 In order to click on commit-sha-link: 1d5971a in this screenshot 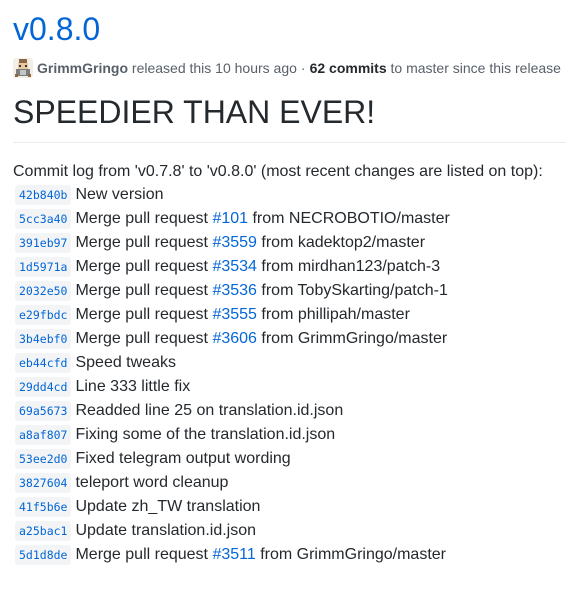, I will do `click(43, 267)`.